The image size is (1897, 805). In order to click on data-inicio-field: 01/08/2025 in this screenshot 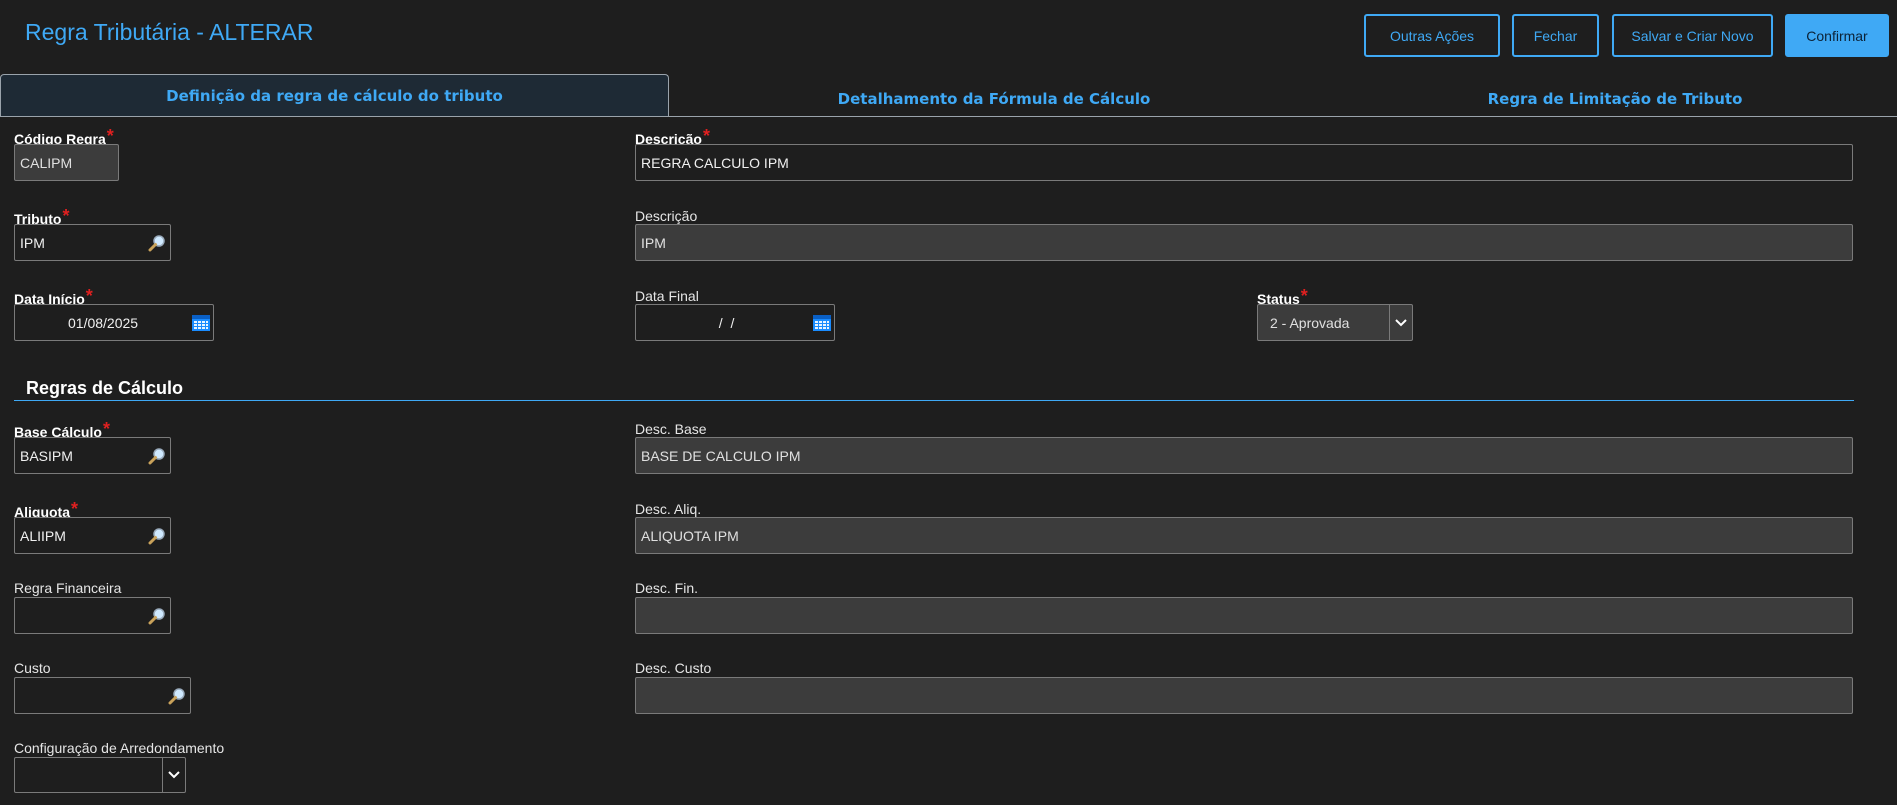, I will do `click(114, 322)`.